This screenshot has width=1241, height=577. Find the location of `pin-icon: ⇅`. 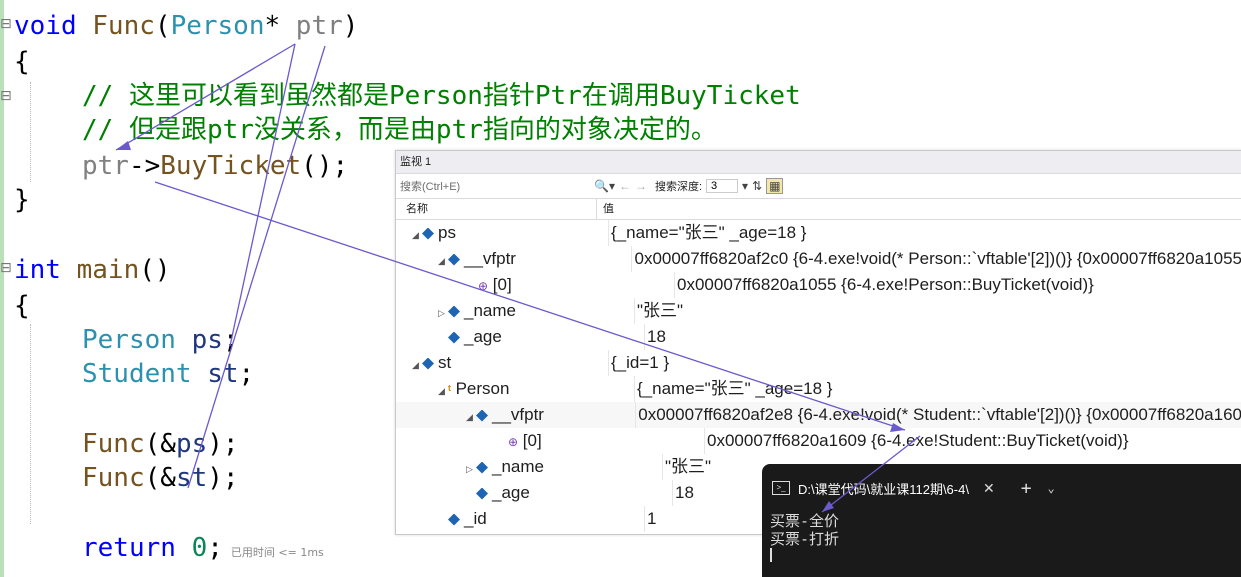

pin-icon: ⇅ is located at coordinates (757, 186).